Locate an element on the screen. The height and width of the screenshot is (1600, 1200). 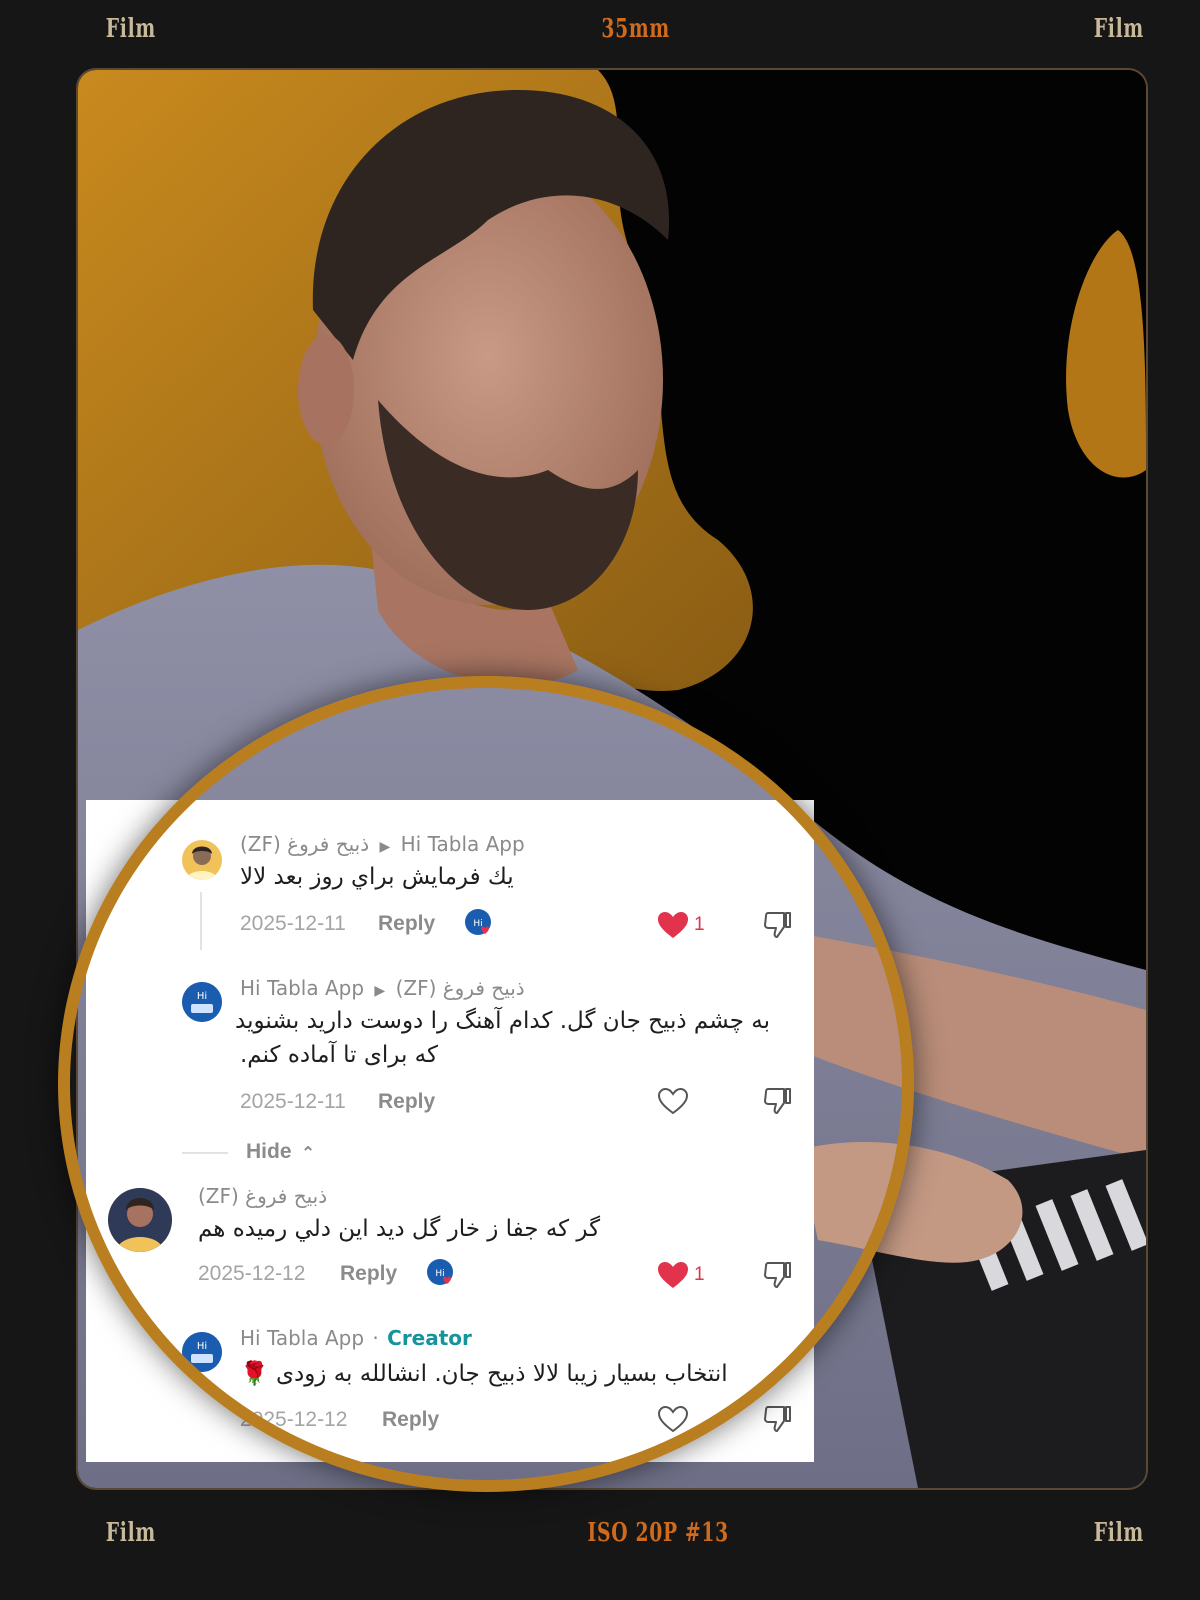
film-label-bottom-left: Film is located at coordinates (130, 1533).